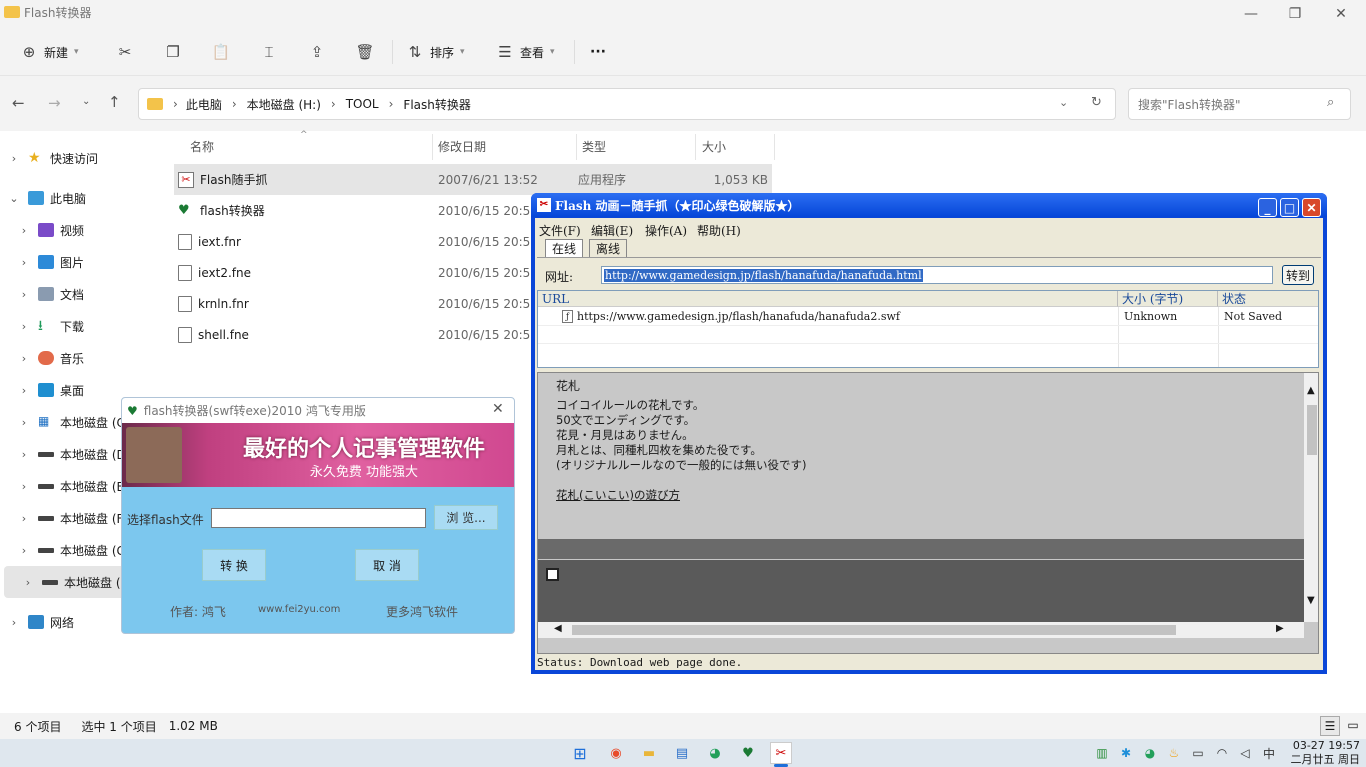 This screenshot has height=767, width=1366. I want to click on wifi-icon: ◠, so click(1222, 753).